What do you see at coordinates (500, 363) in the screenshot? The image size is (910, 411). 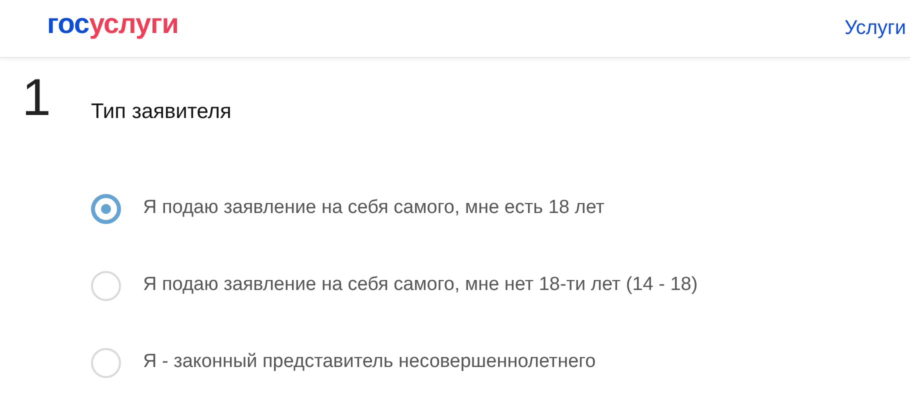 I see `radio-option: Я - законный представитель несовершеннолетнего` at bounding box center [500, 363].